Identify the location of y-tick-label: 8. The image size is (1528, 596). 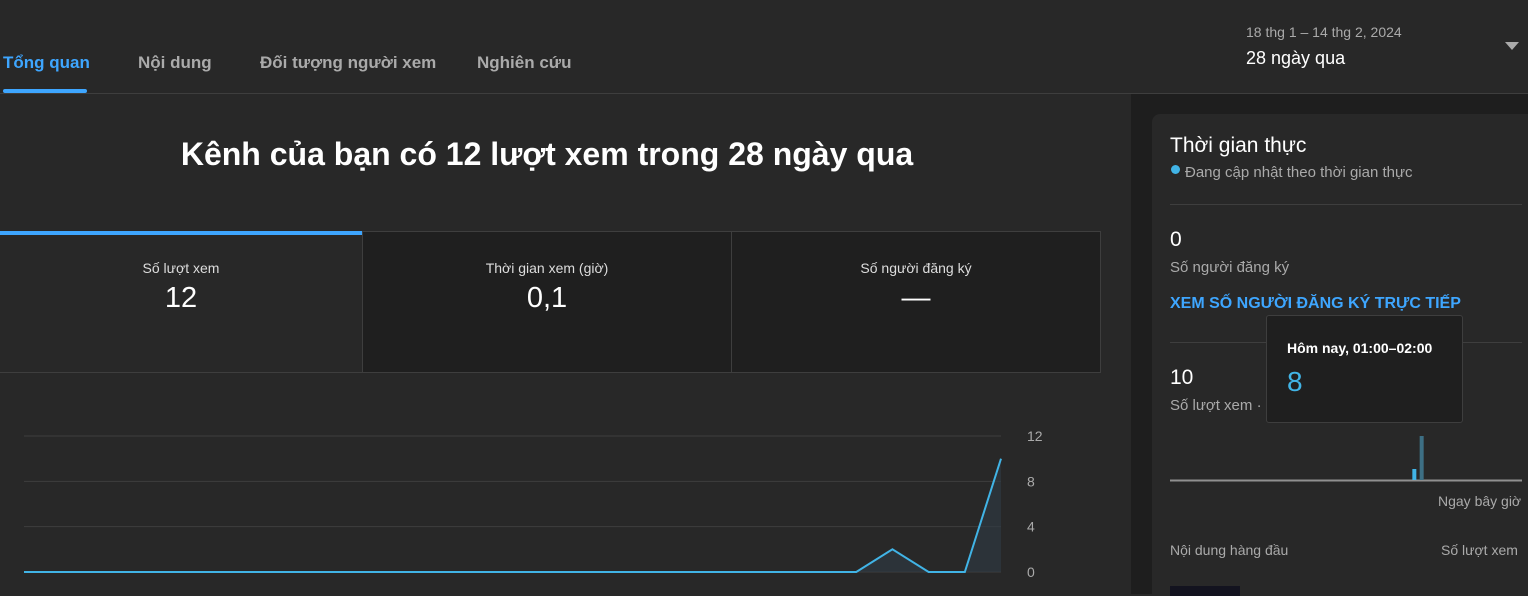
(1031, 481).